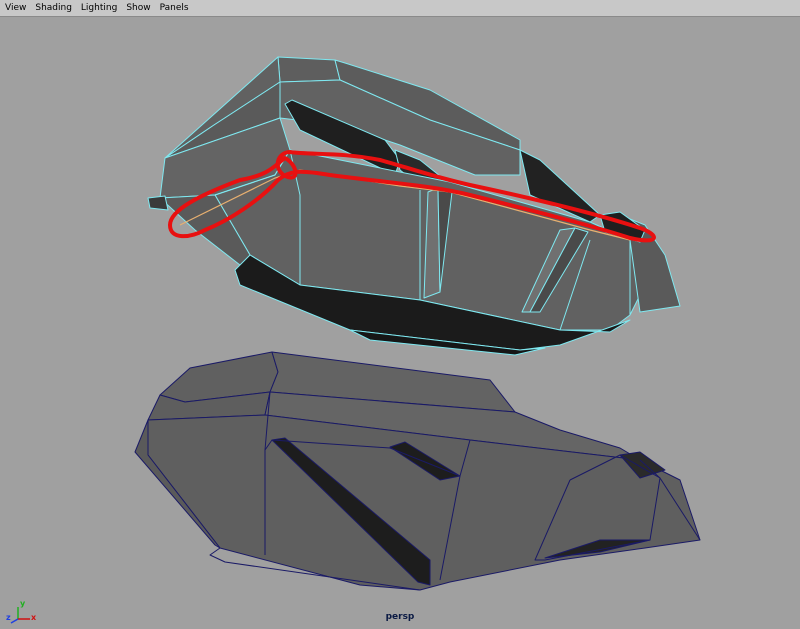 The image size is (800, 629). I want to click on camera-name-label: persp, so click(400, 617).